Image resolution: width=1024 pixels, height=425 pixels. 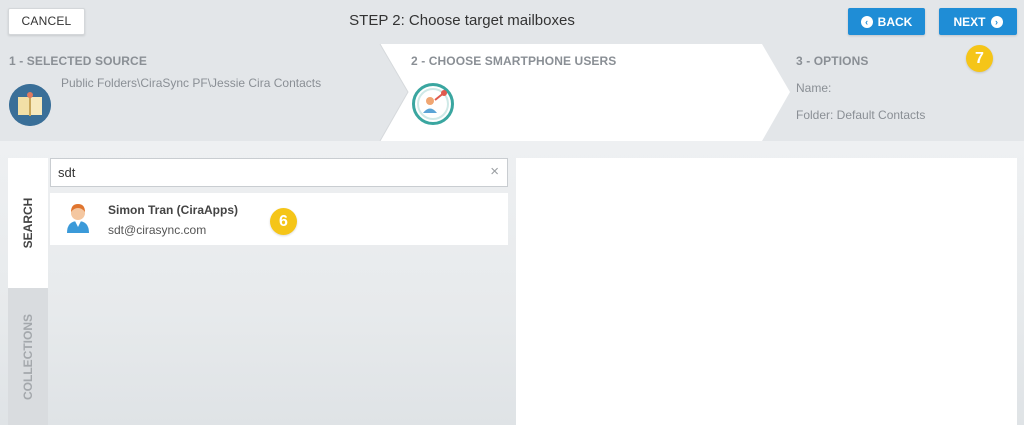 I want to click on back-button-label: BACK, so click(x=895, y=21).